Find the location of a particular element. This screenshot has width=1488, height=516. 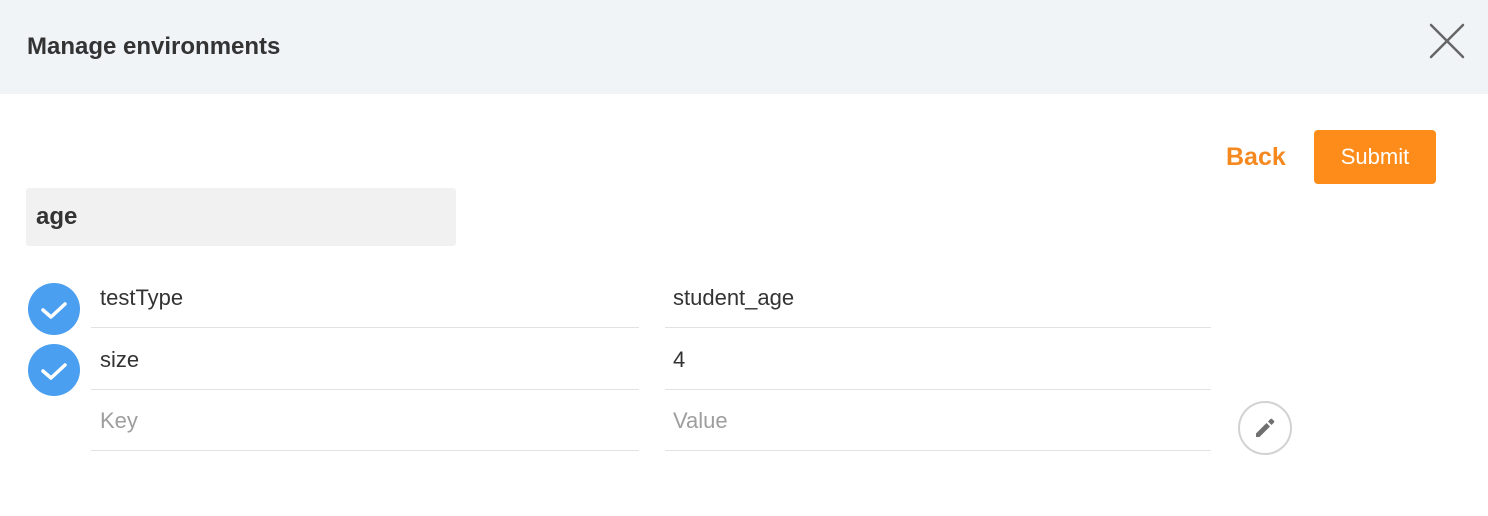

new-variable-value-input: Value is located at coordinates (938, 421).